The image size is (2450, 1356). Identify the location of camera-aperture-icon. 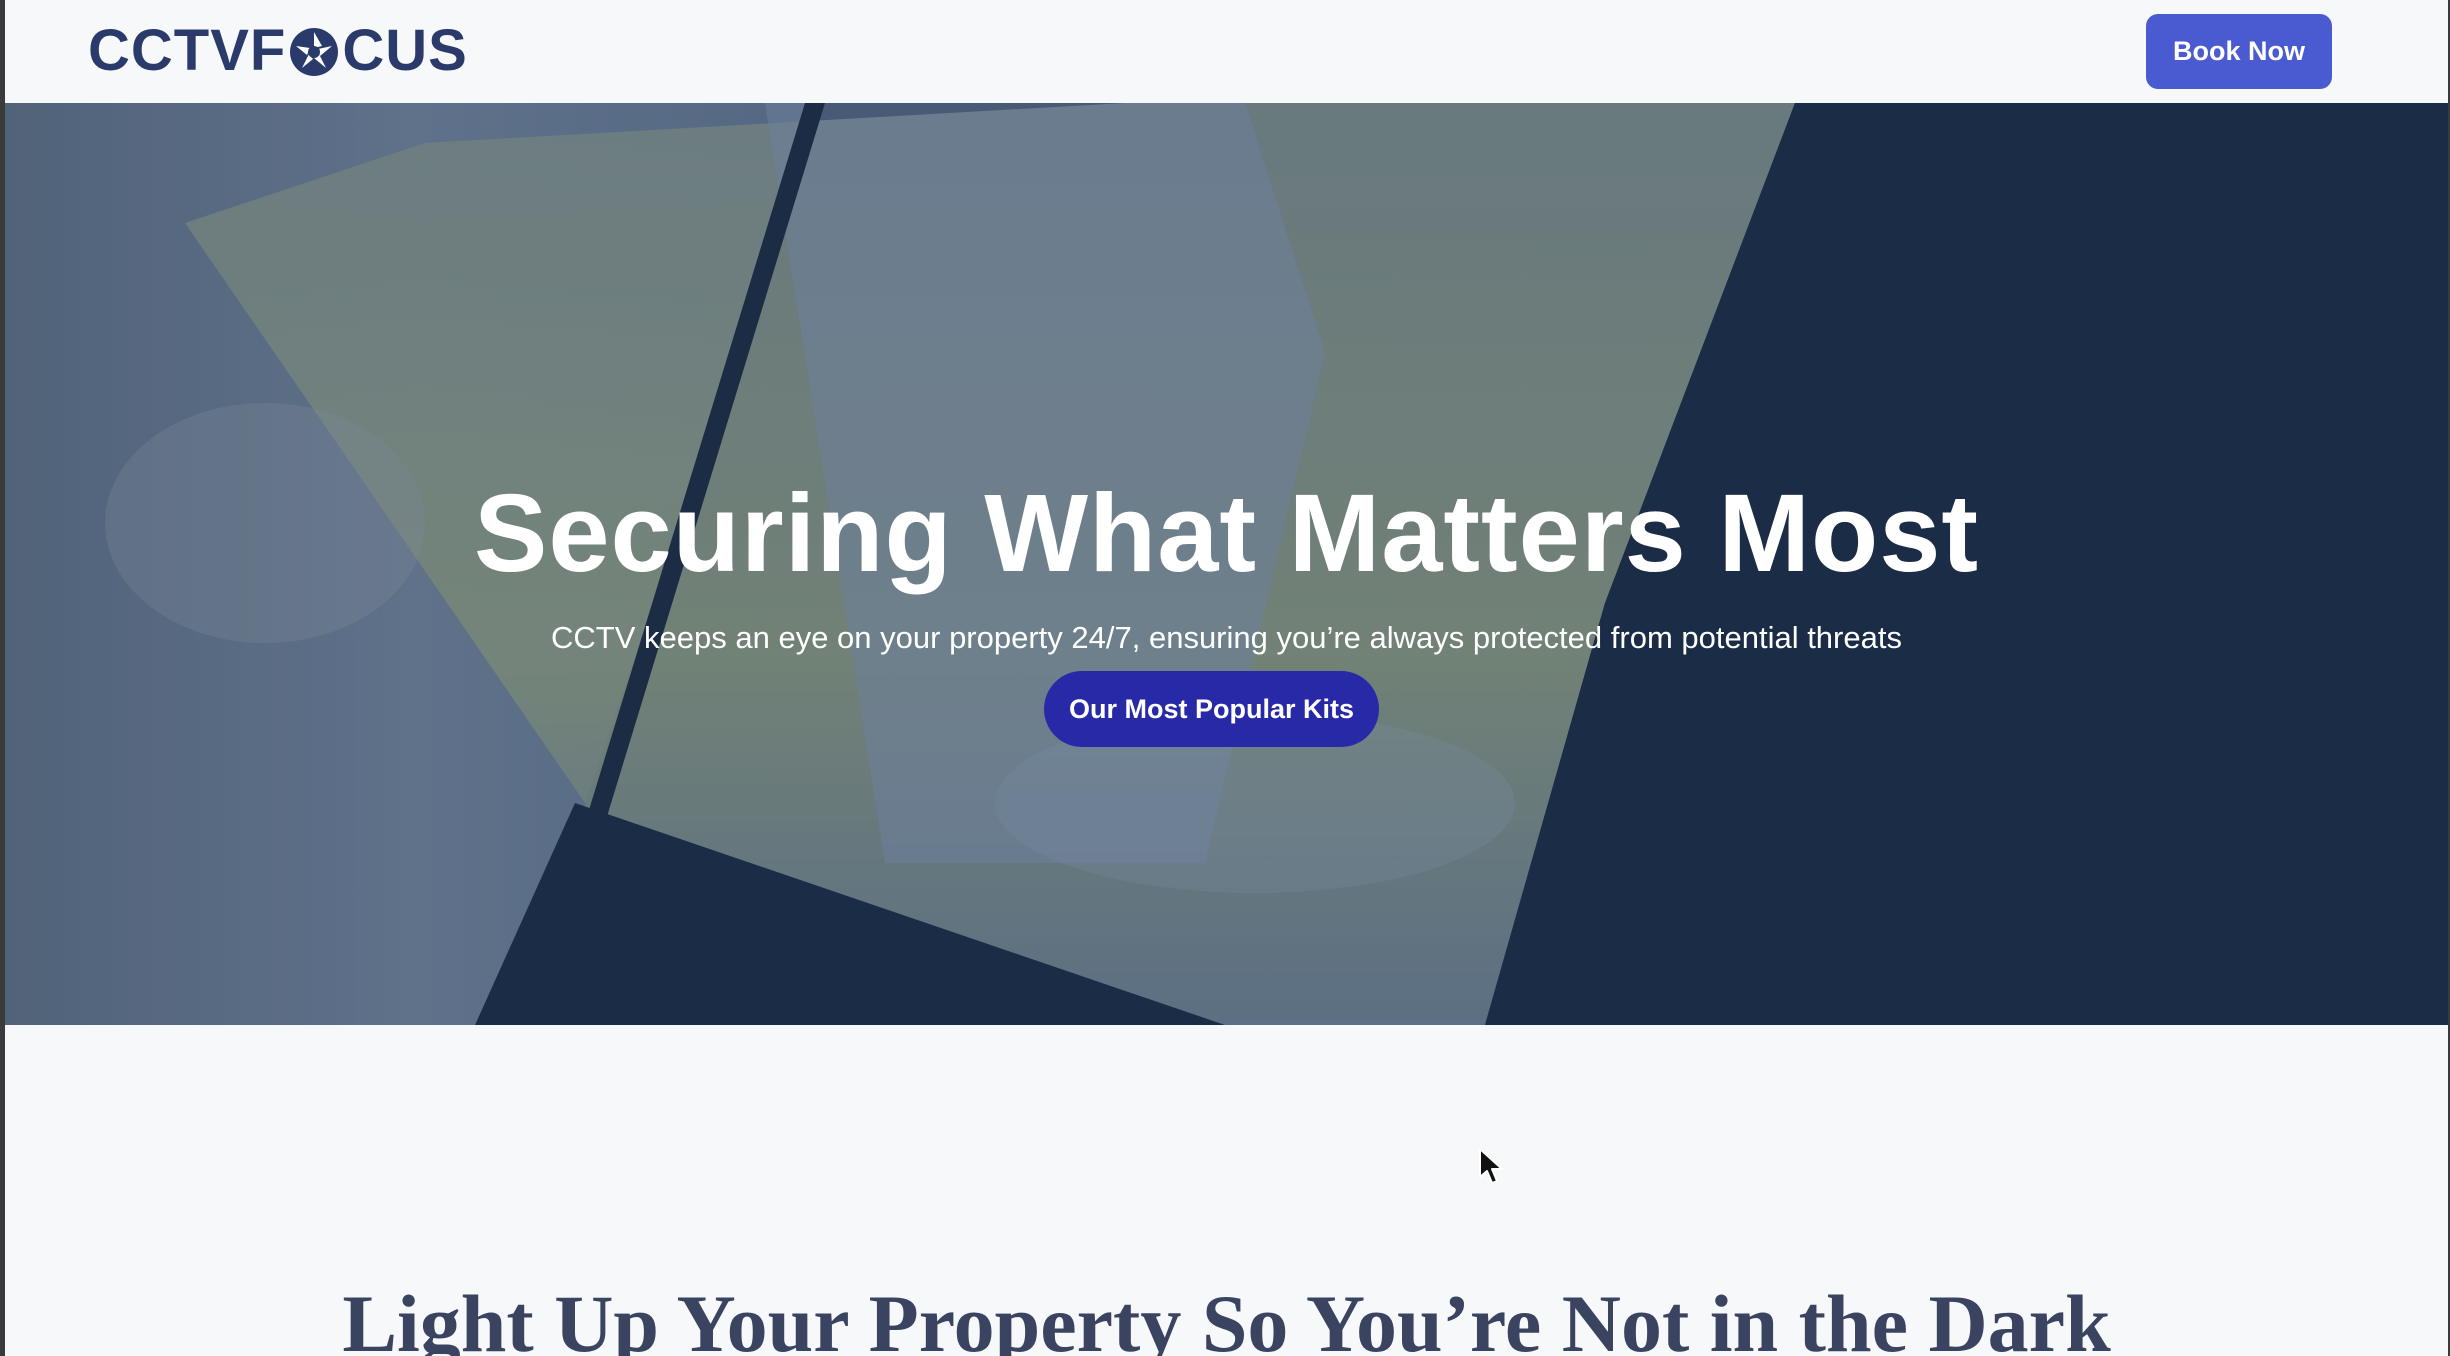
(314, 52).